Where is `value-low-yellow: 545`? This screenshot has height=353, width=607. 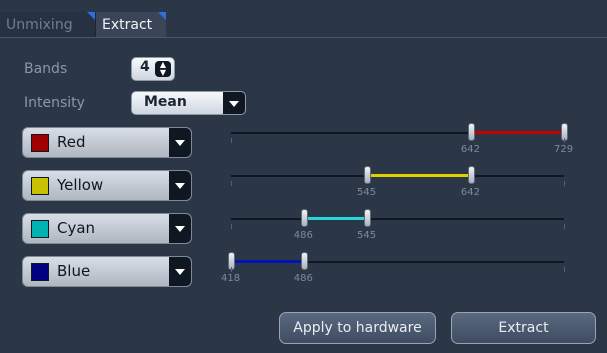 value-low-yellow: 545 is located at coordinates (366, 192).